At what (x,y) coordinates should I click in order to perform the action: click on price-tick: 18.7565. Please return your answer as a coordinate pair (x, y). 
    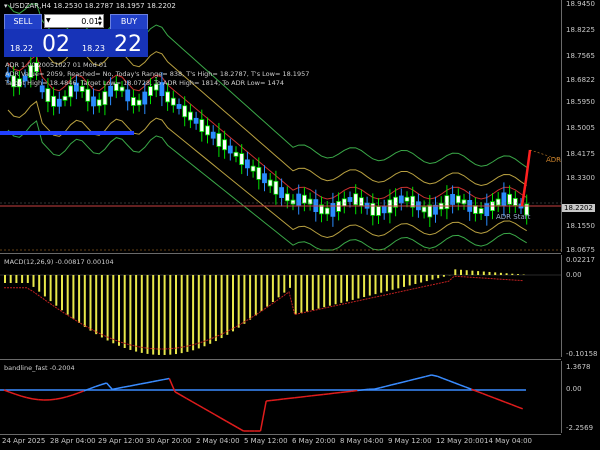
    Looking at the image, I should click on (580, 56).